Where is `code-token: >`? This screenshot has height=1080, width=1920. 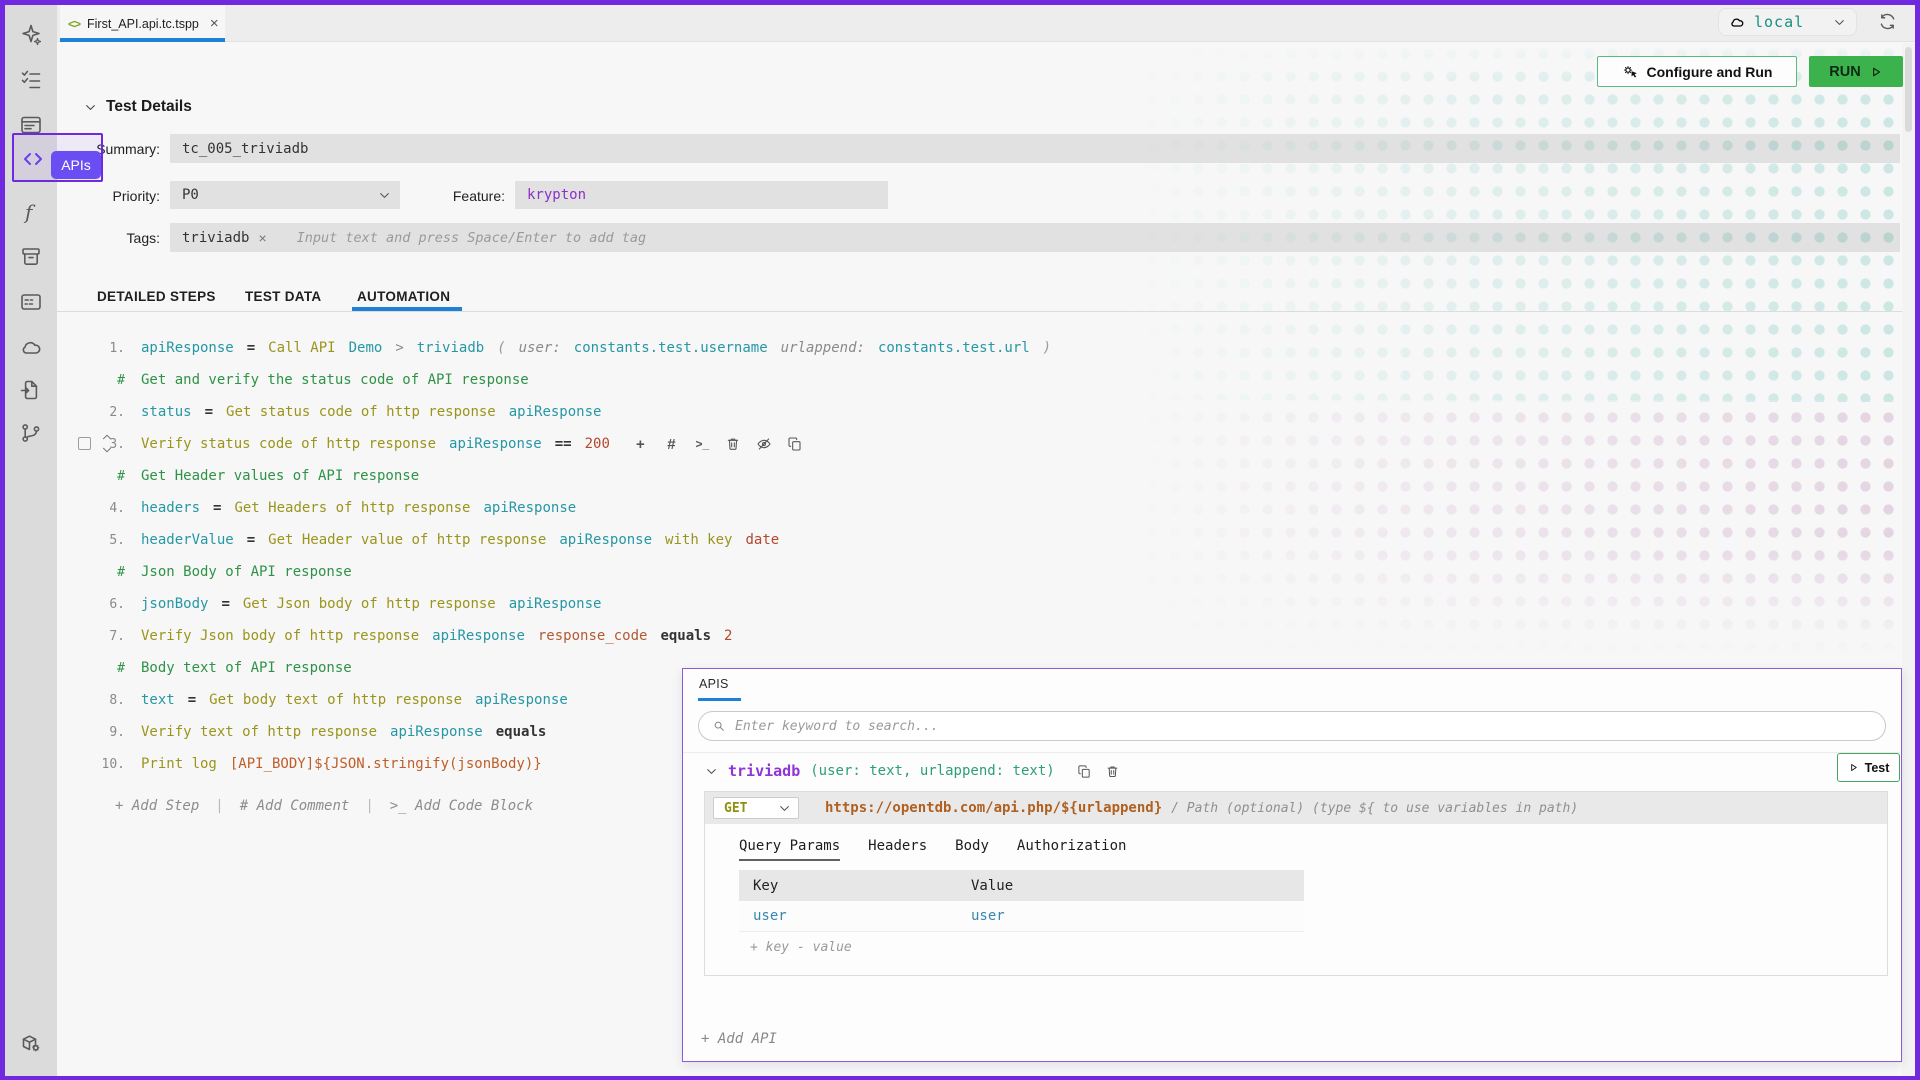
code-token: > is located at coordinates (399, 348).